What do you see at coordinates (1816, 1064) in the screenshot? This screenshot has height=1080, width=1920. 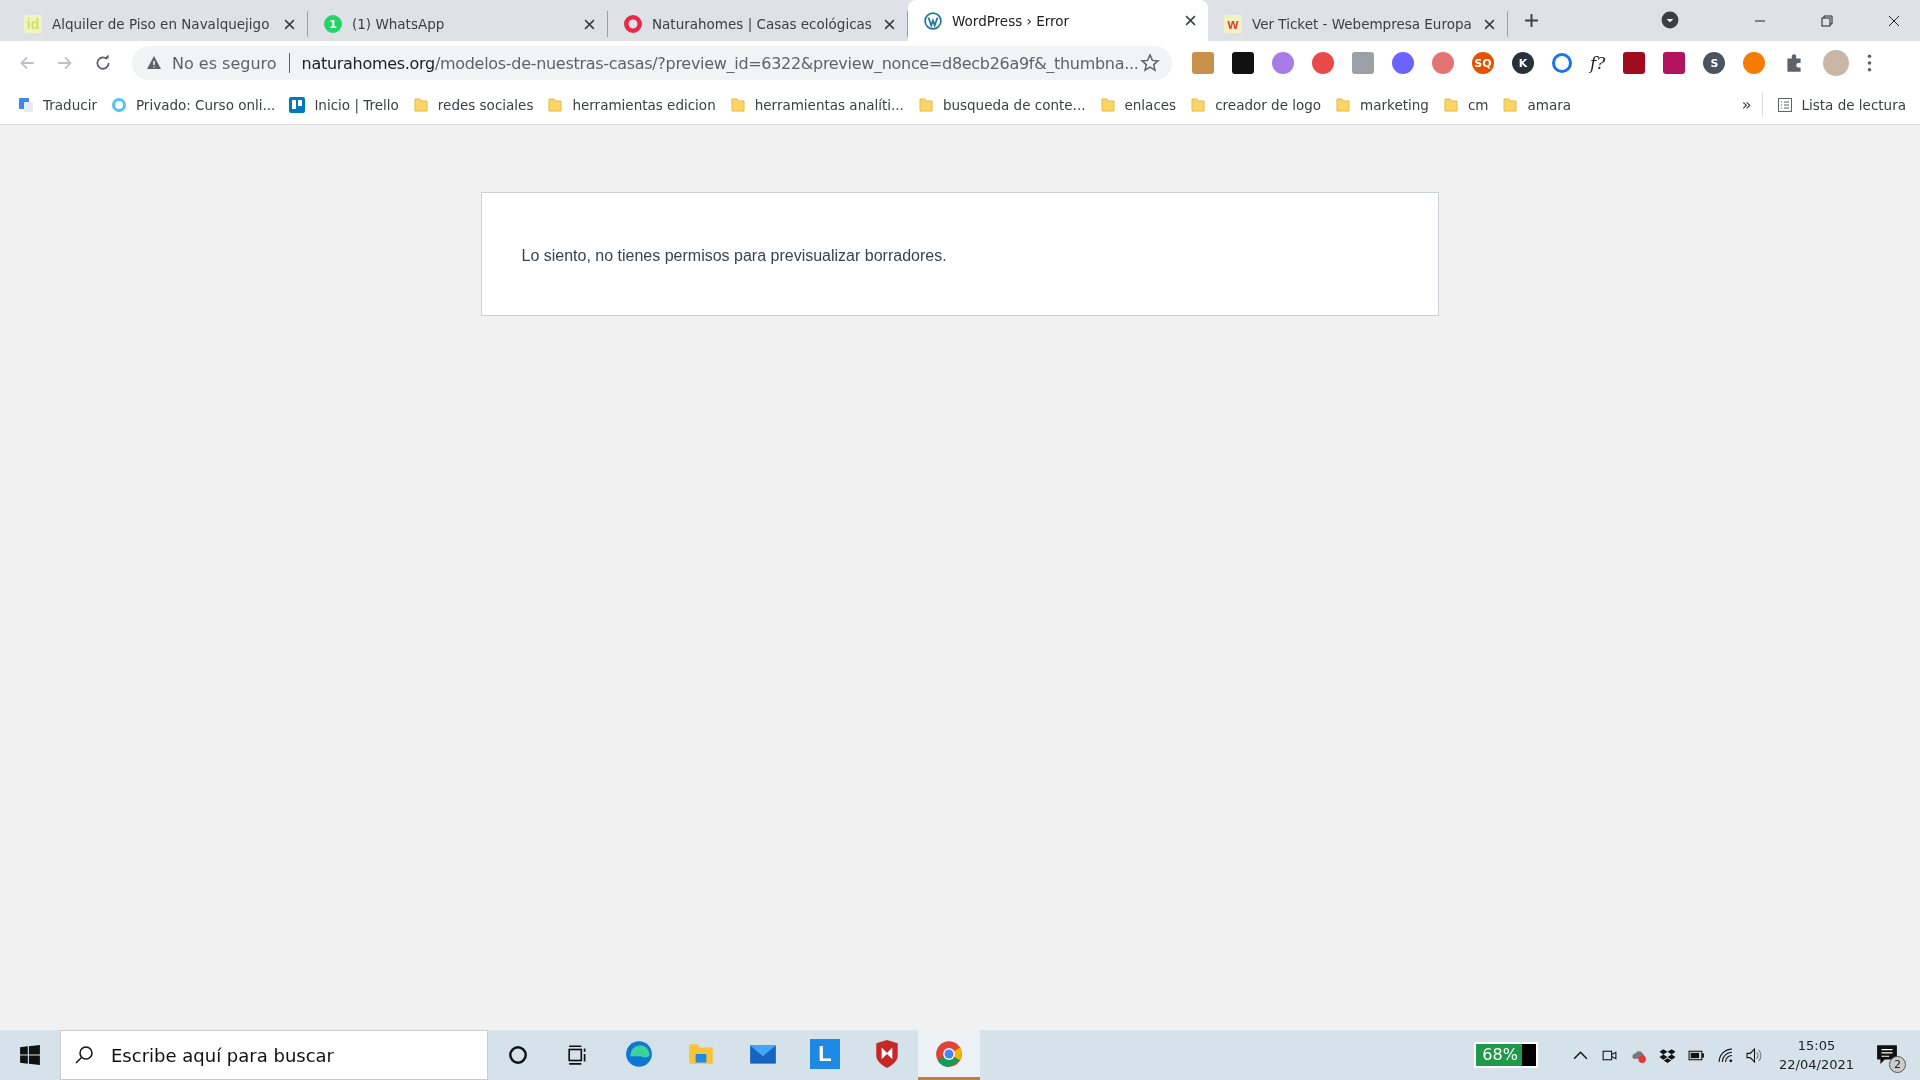 I see `clock-date: 22/04/2021` at bounding box center [1816, 1064].